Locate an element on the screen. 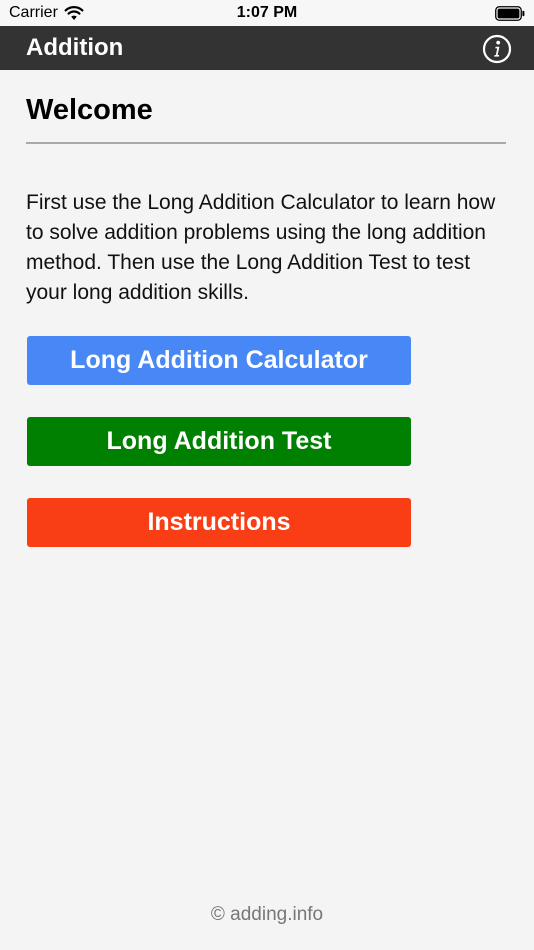 The height and width of the screenshot is (950, 534). info-icon is located at coordinates (497, 49).